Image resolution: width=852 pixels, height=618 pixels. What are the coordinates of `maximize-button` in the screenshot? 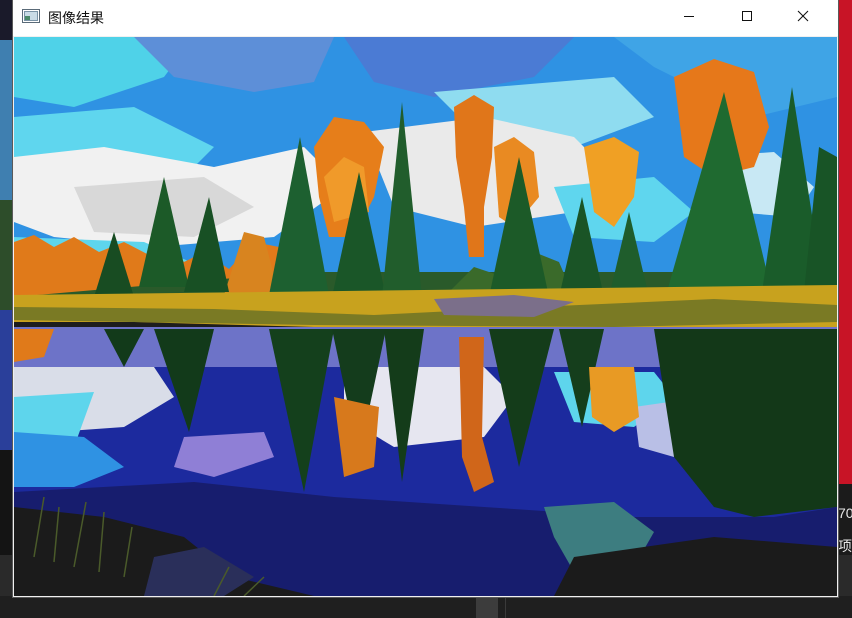 It's located at (747, 16).